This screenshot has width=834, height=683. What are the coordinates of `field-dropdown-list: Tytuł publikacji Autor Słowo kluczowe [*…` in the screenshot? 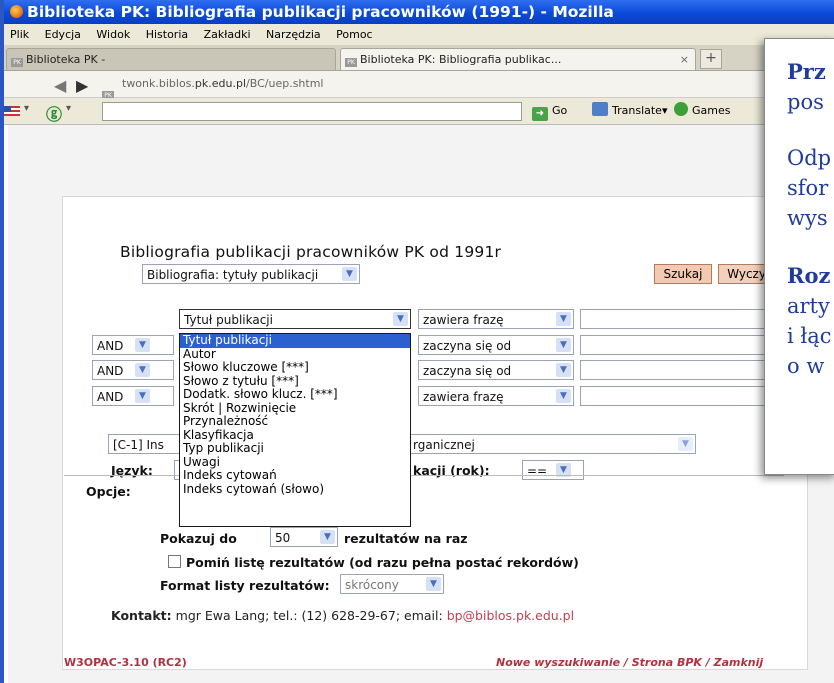 It's located at (295, 430).